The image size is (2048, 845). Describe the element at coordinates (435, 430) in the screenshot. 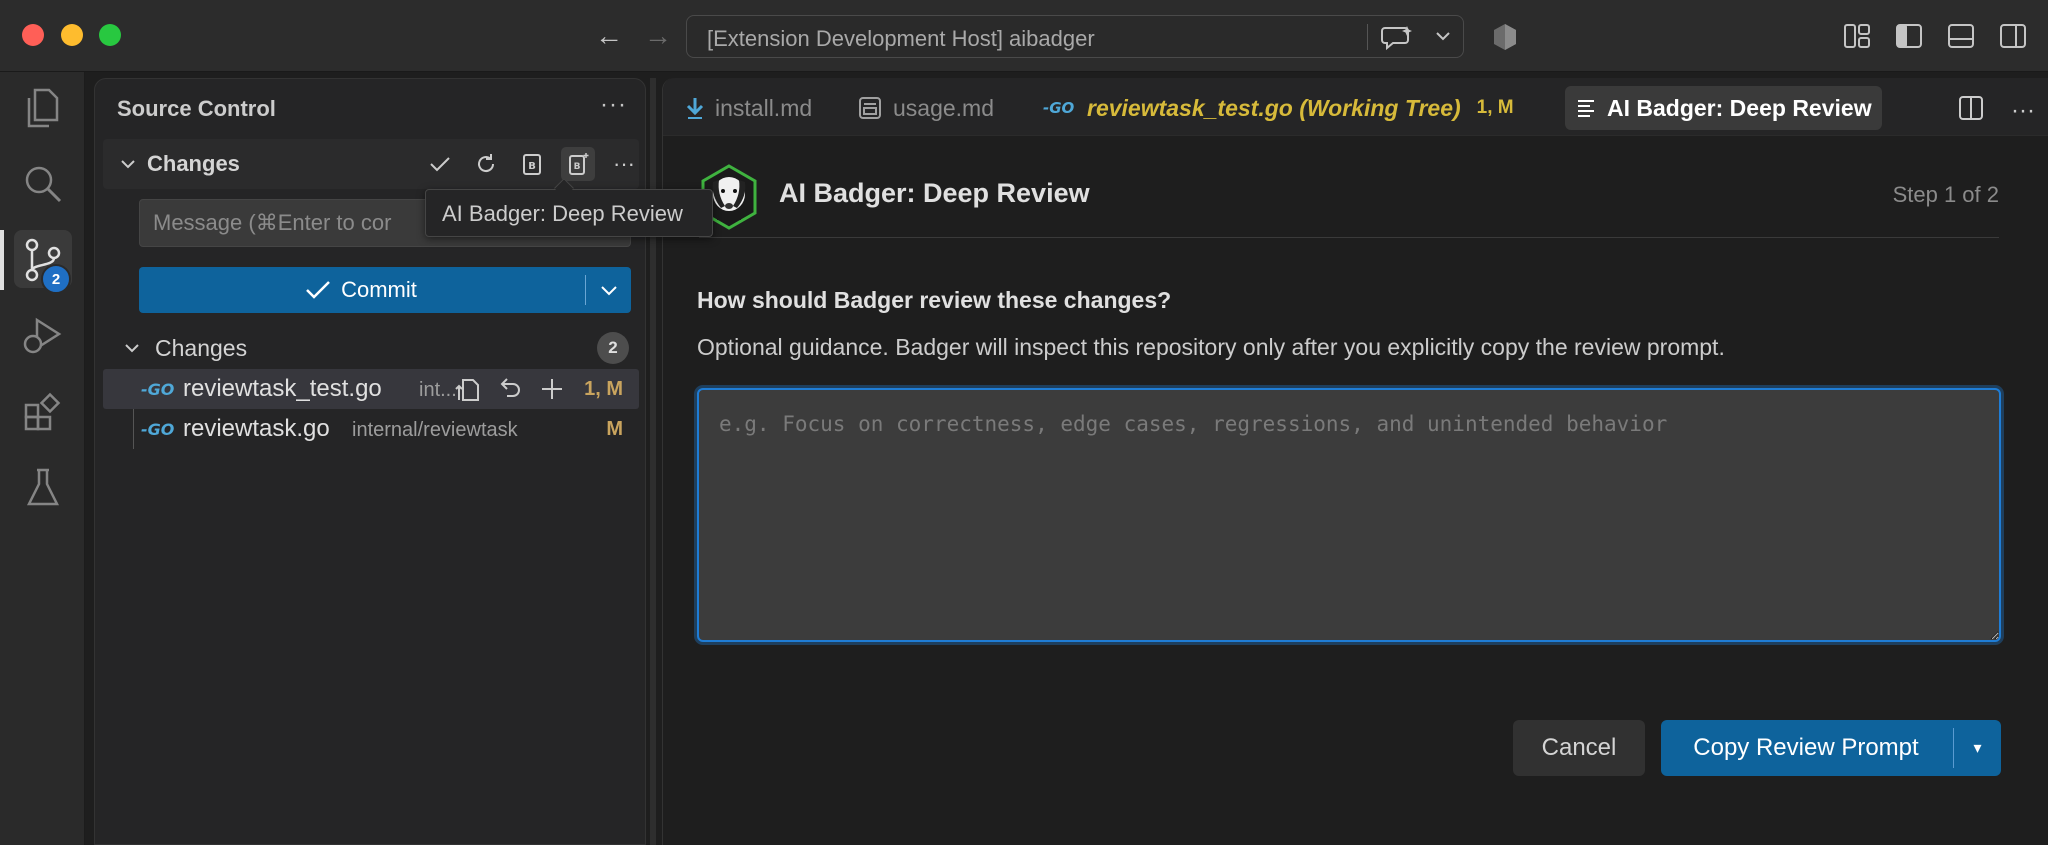

I see `file-path: internal/reviewtask` at that location.